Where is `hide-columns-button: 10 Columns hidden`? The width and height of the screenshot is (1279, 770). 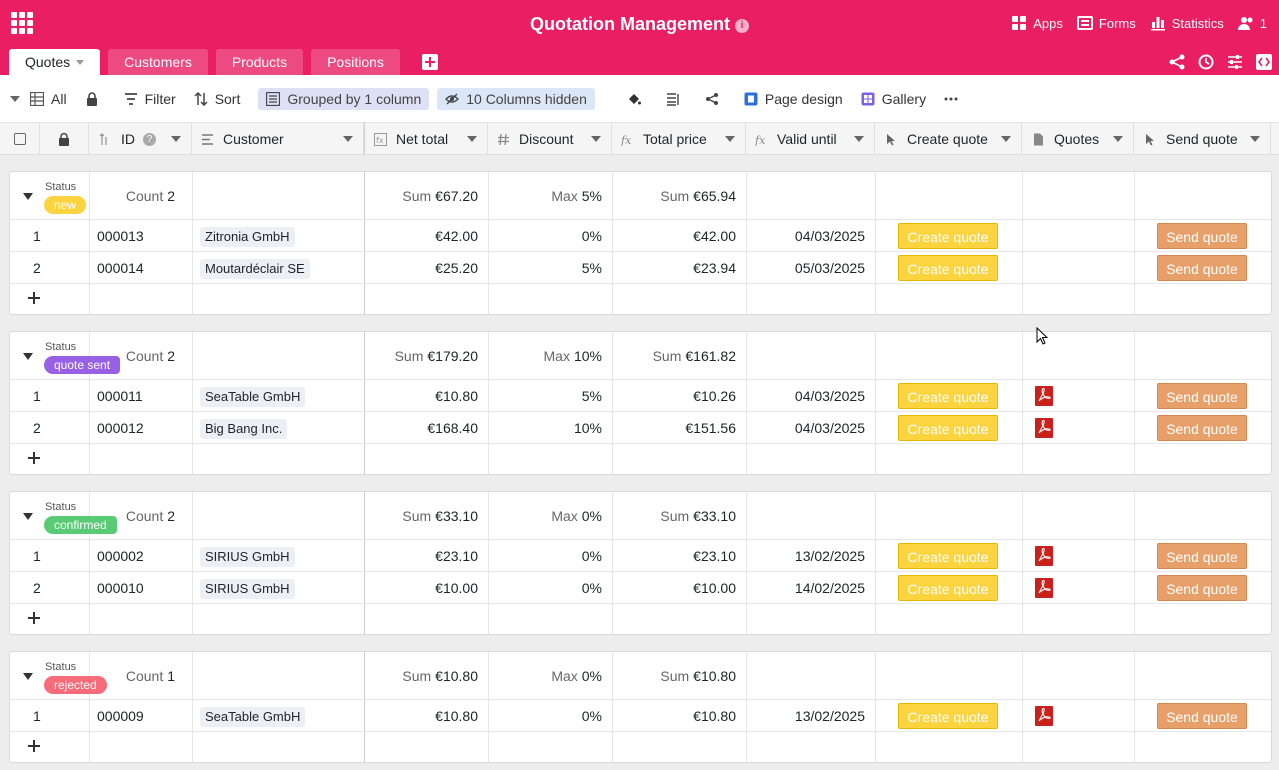 hide-columns-button: 10 Columns hidden is located at coordinates (516, 98).